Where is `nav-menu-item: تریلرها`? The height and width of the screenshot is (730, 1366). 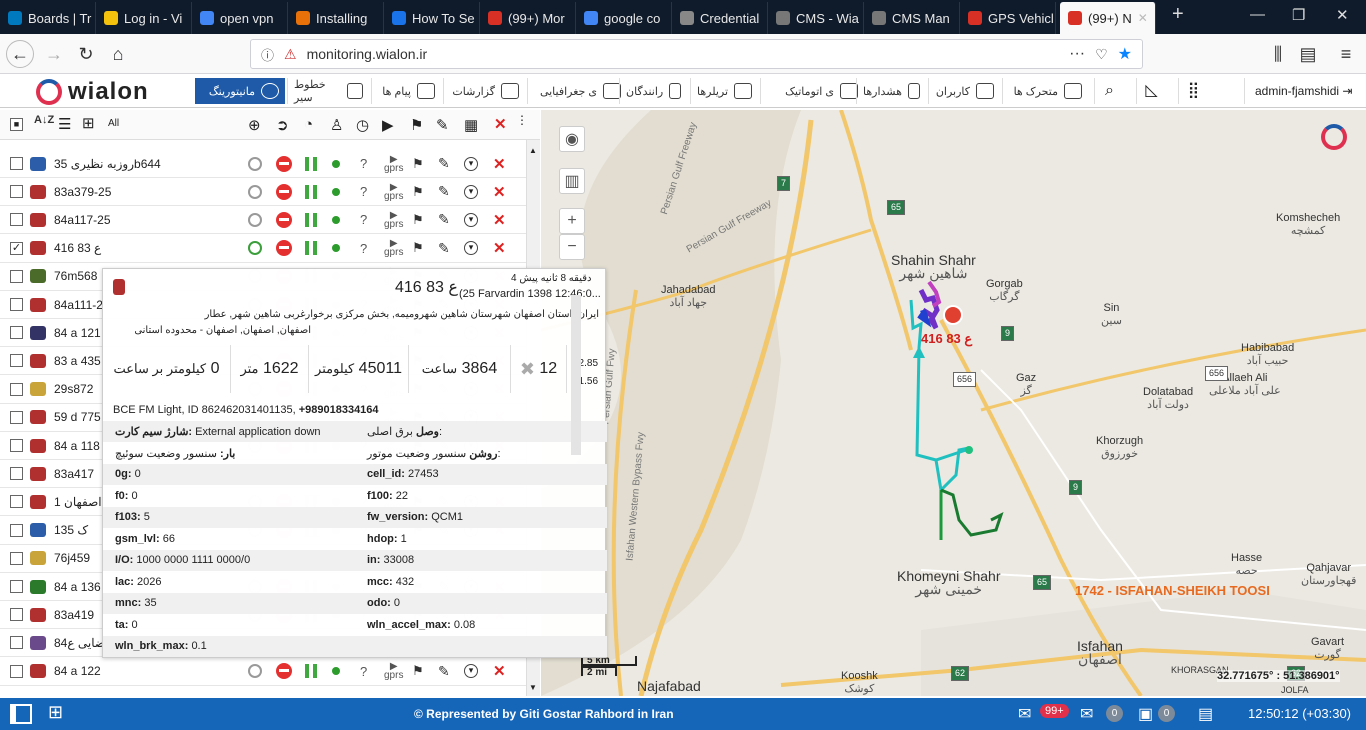
nav-menu-item: تریلرها is located at coordinates (724, 91).